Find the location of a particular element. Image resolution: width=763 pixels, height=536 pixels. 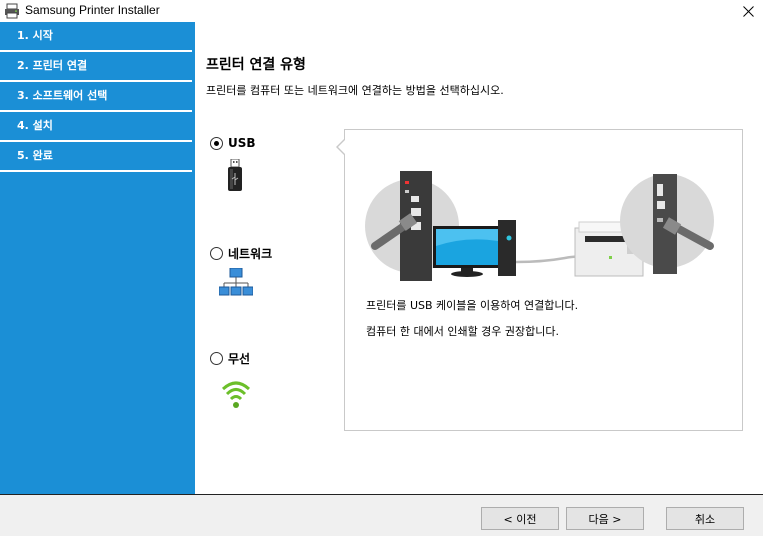

usb-option: USB is located at coordinates (233, 143).